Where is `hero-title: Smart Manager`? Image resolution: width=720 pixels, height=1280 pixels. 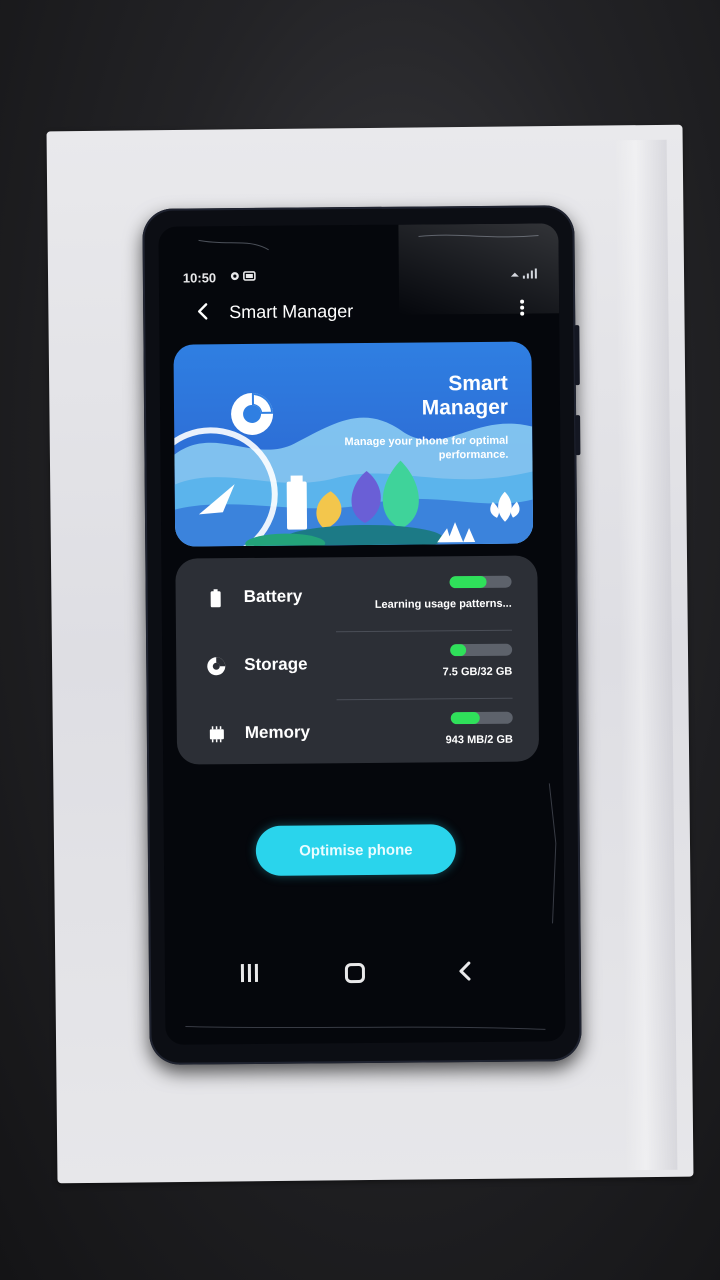 hero-title: Smart Manager is located at coordinates (433, 396).